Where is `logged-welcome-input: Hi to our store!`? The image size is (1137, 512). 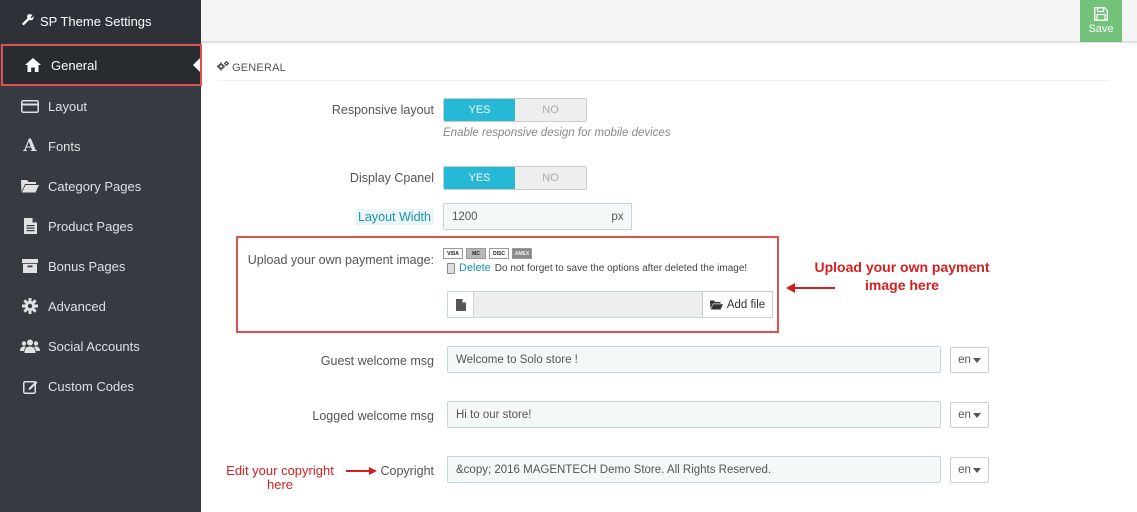
logged-welcome-input: Hi to our store! is located at coordinates (694, 414).